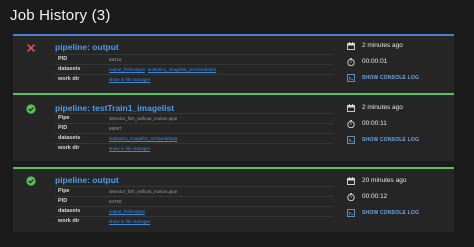  Describe the element at coordinates (375, 196) in the screenshot. I see `duration: 00:00:12` at that location.